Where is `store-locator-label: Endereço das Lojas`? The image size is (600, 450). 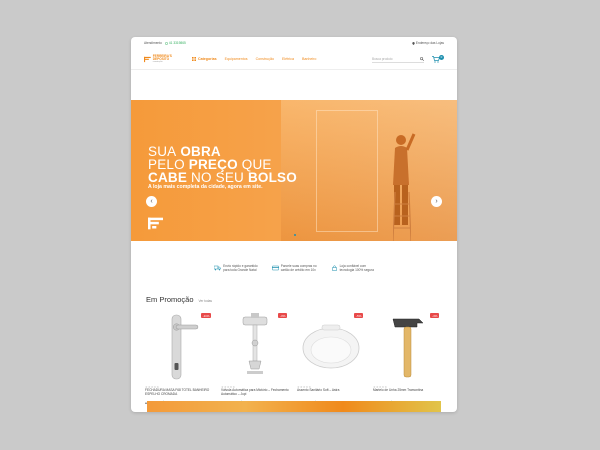
store-locator-label: Endereço das Lojas is located at coordinates (429, 43).